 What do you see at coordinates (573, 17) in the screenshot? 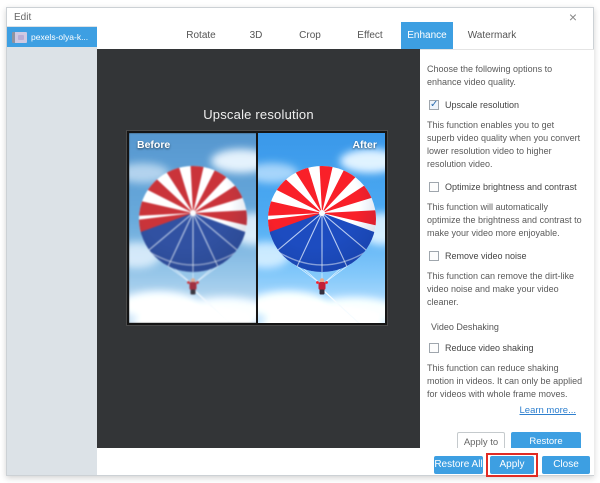
I see `close-icon: ×` at bounding box center [573, 17].